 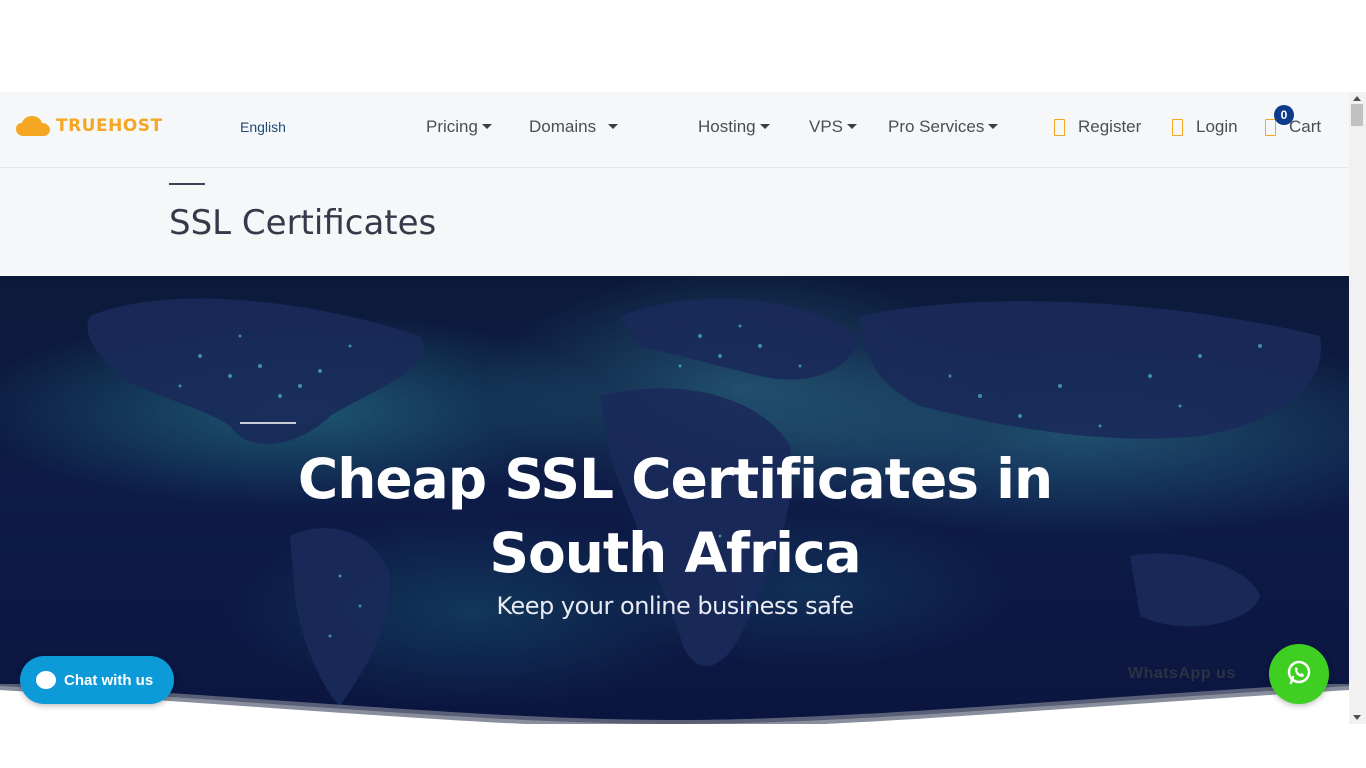 What do you see at coordinates (674, 704) in the screenshot?
I see `hero-curve` at bounding box center [674, 704].